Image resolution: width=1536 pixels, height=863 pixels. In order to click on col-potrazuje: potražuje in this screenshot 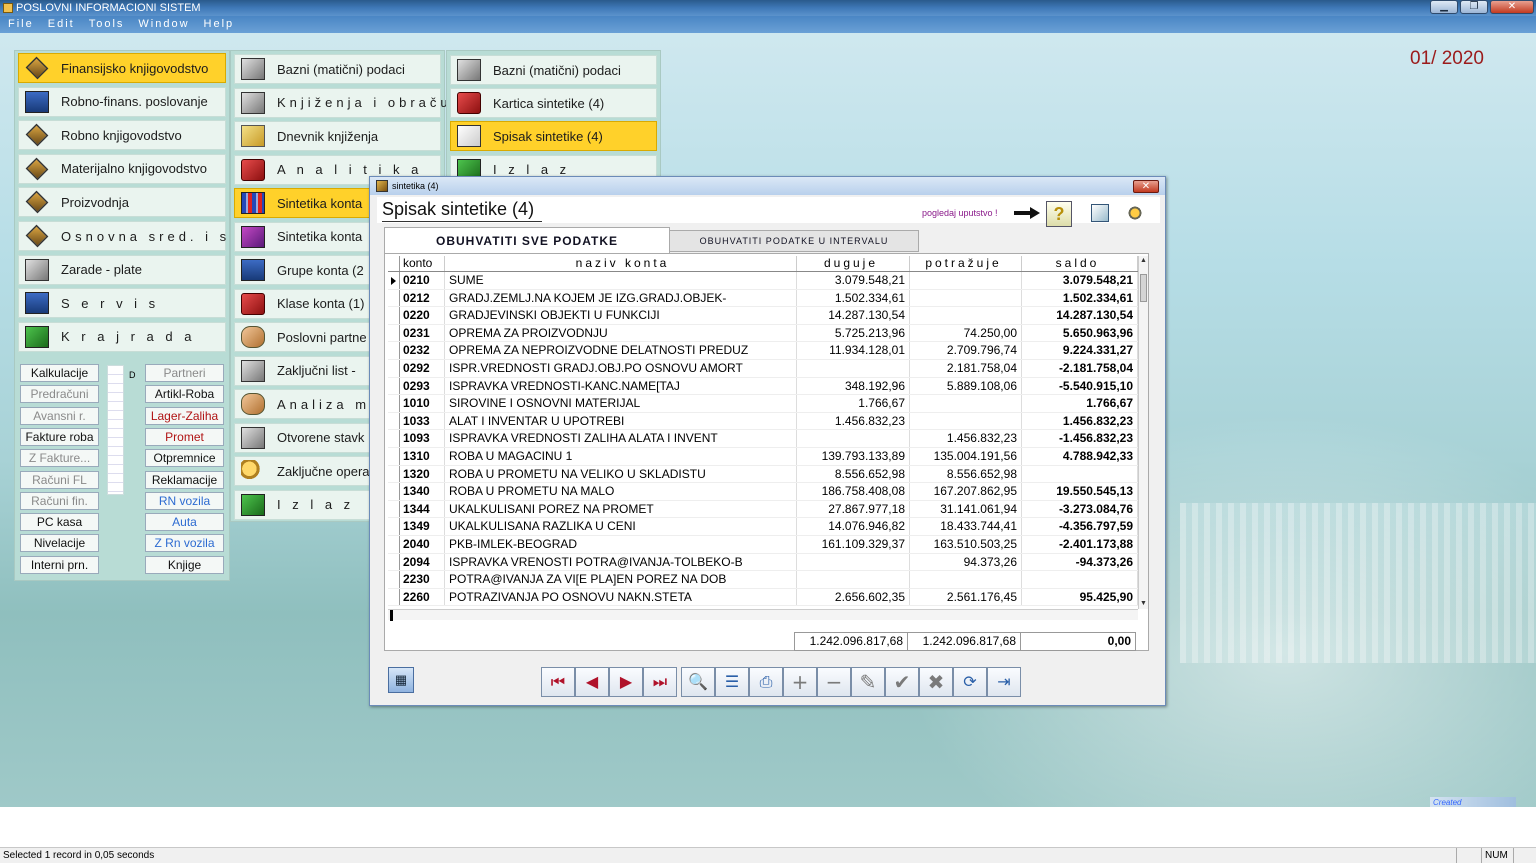, I will do `click(966, 263)`.